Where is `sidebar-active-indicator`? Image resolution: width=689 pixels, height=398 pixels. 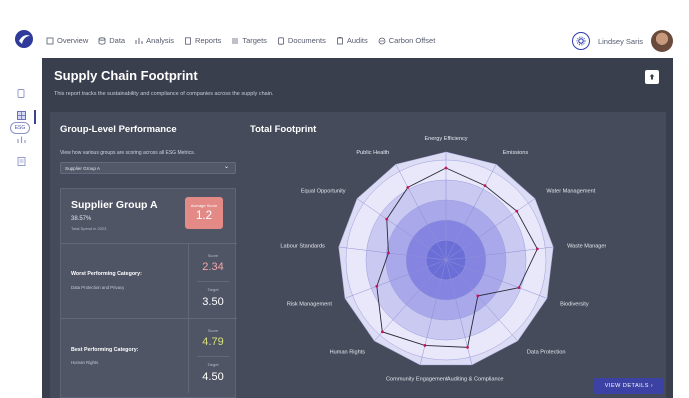 sidebar-active-indicator is located at coordinates (35, 117).